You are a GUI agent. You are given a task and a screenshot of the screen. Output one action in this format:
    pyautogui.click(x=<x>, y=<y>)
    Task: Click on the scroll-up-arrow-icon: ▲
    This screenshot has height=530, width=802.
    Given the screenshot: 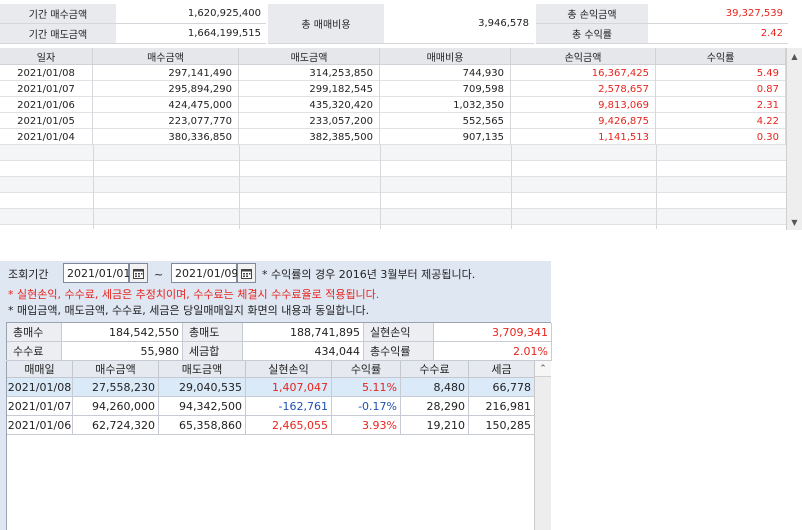 What is the action you would take?
    pyautogui.click(x=794, y=56)
    